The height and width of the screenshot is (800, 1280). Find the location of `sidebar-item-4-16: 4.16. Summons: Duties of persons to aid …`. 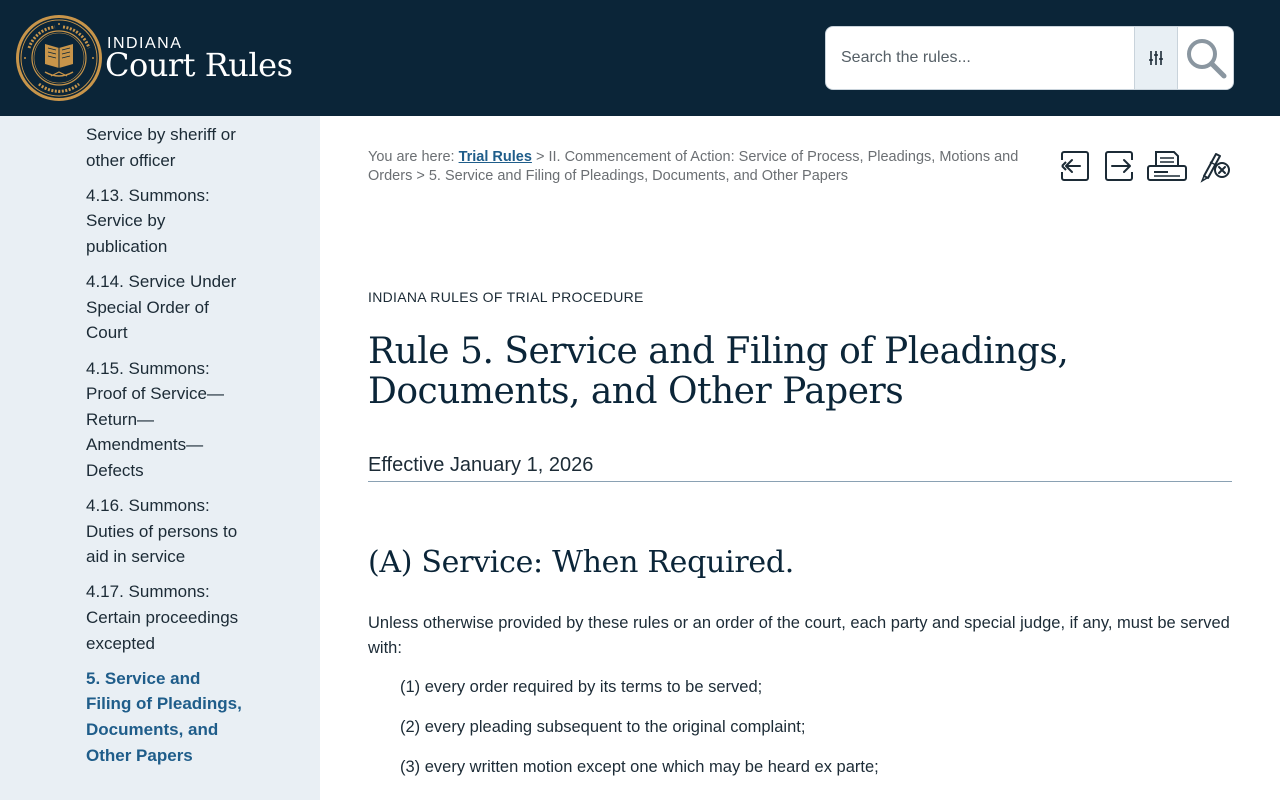

sidebar-item-4-16: 4.16. Summons: Duties of persons to aid … is located at coordinates (166, 531).